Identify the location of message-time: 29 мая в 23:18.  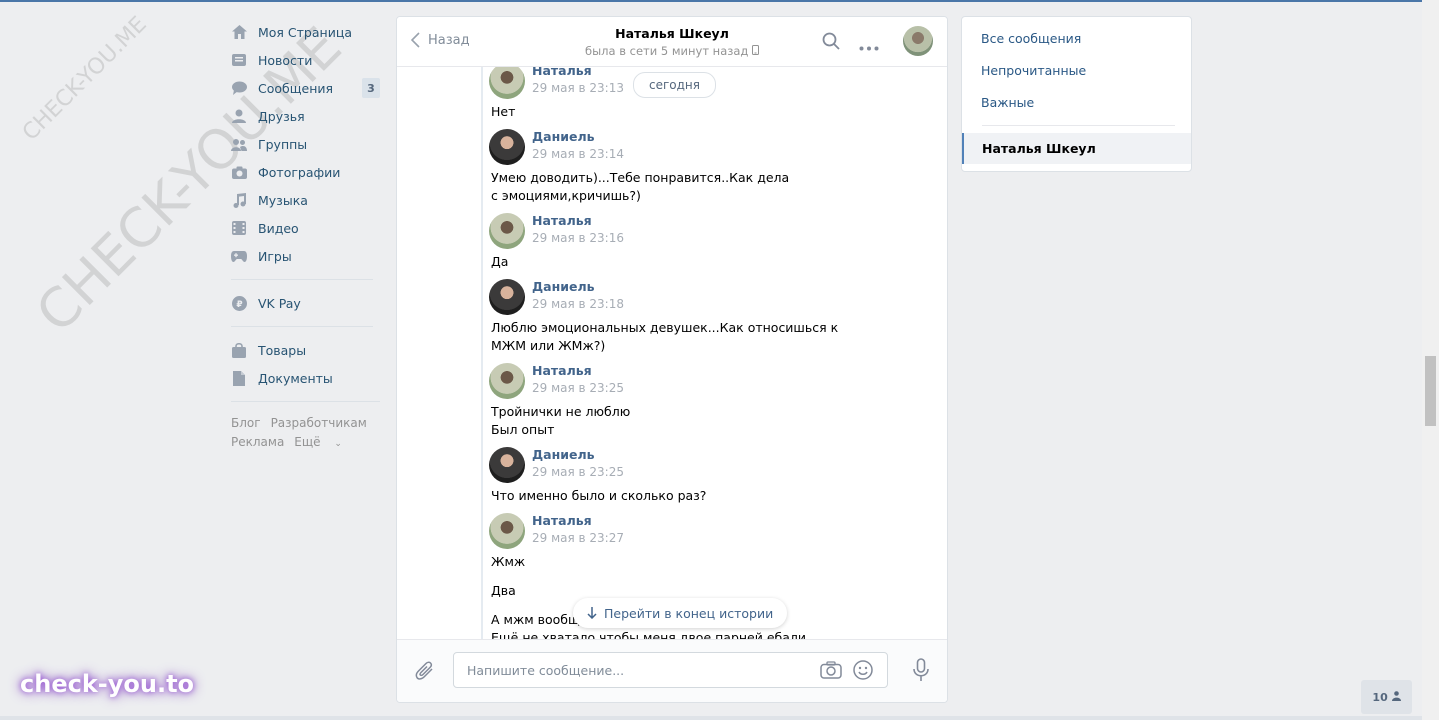
(578, 304).